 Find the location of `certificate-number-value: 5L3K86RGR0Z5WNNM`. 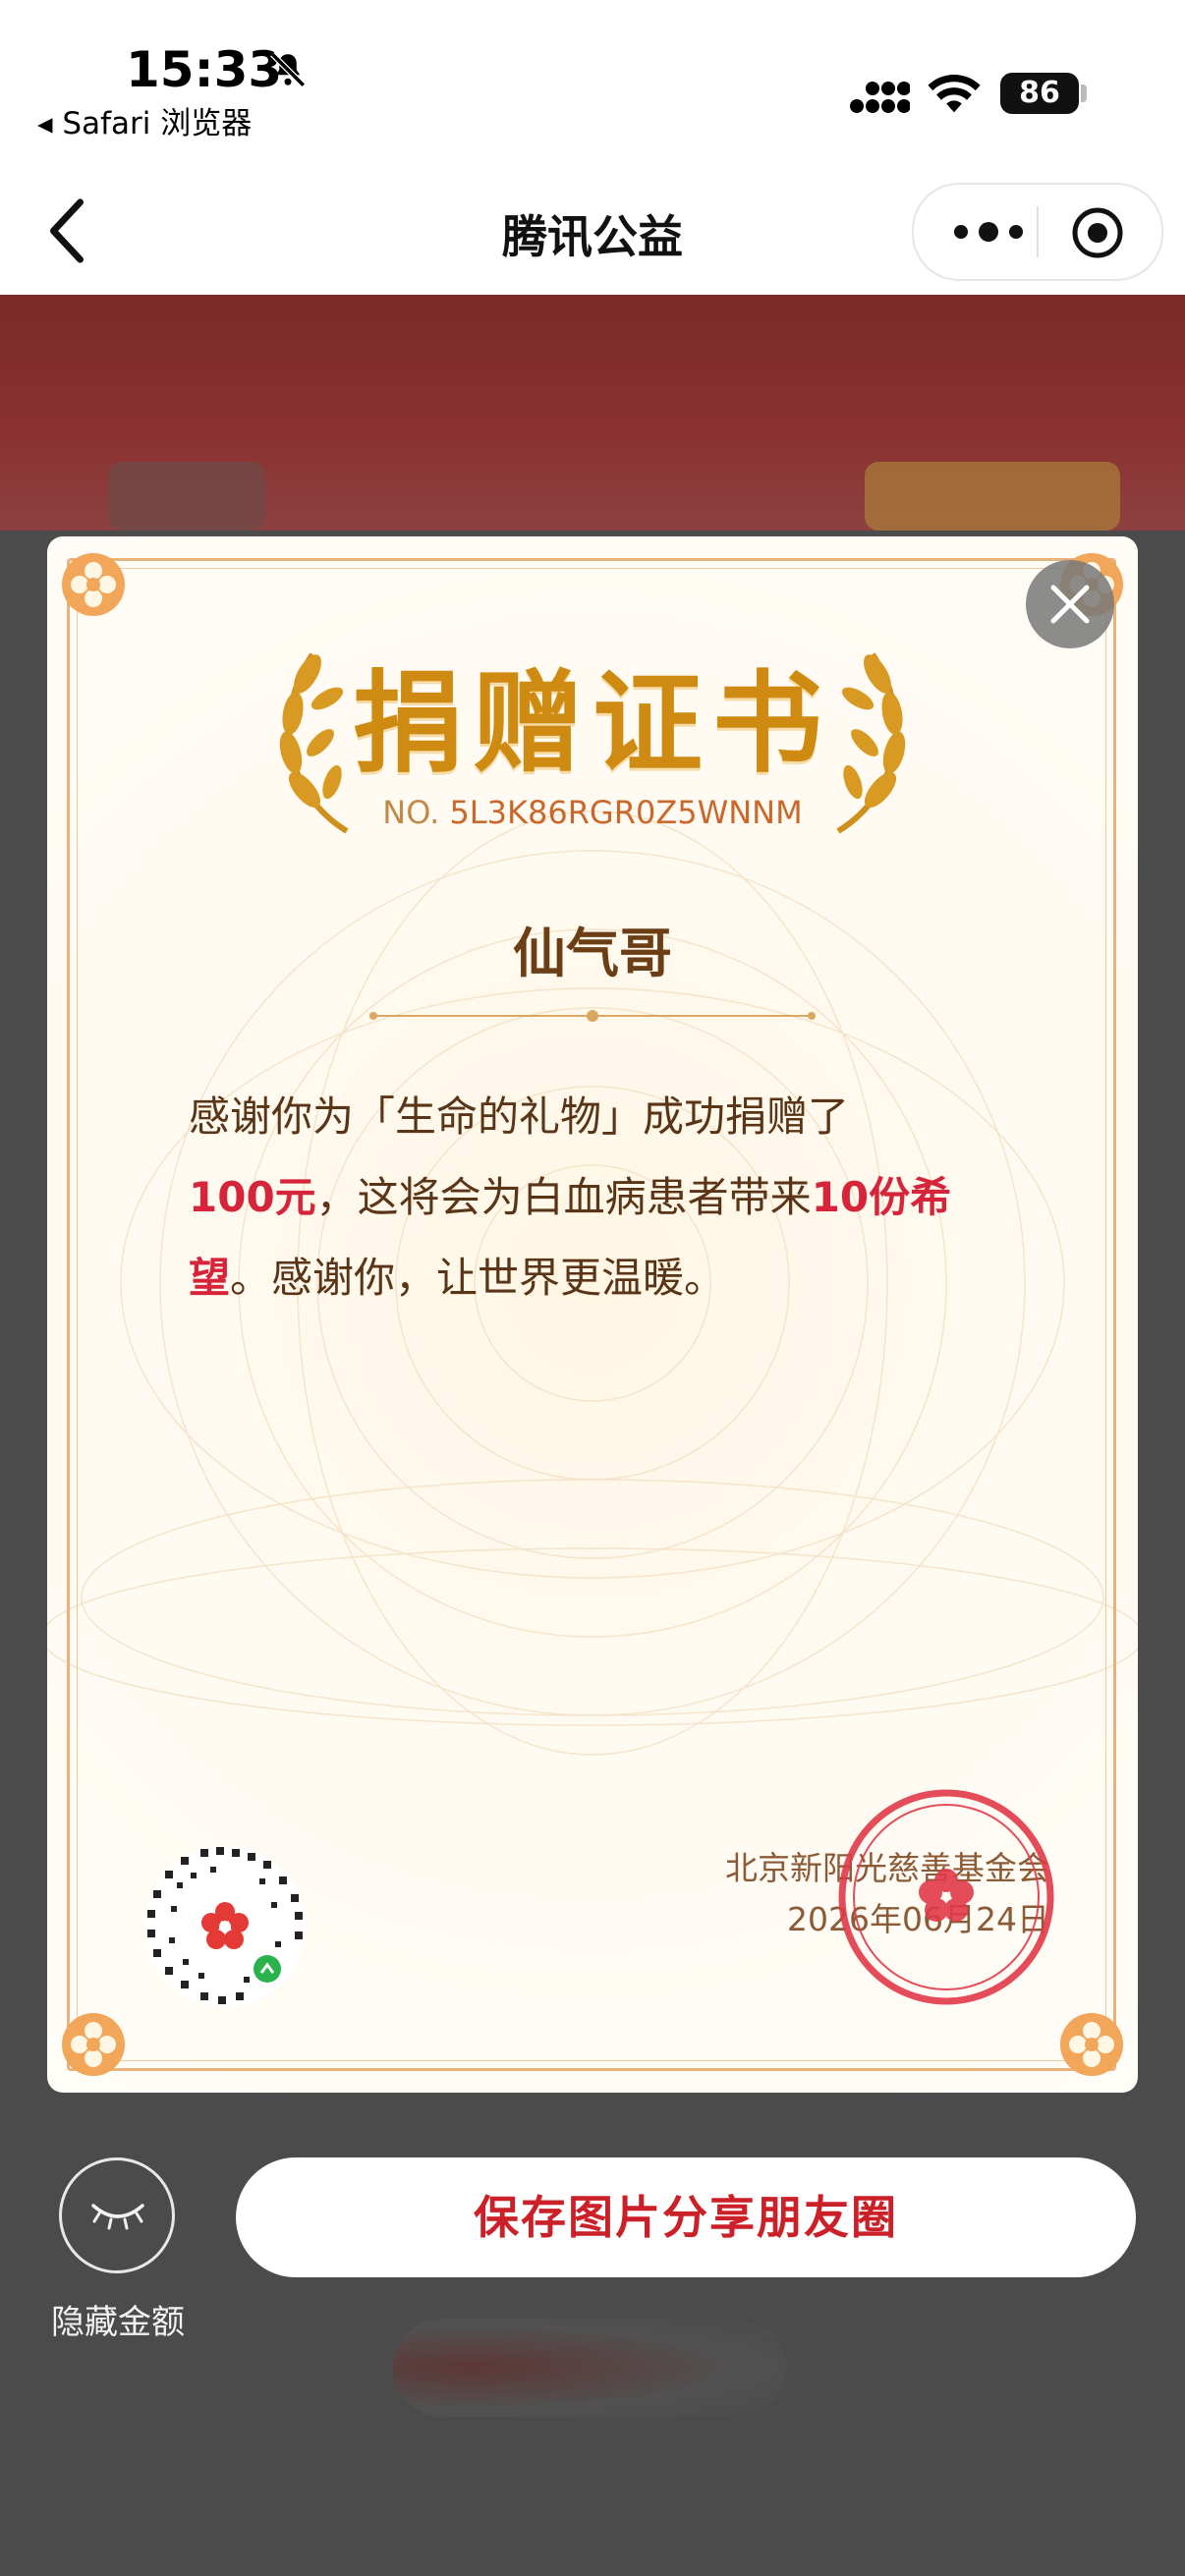

certificate-number-value: 5L3K86RGR0Z5WNNM is located at coordinates (626, 812).